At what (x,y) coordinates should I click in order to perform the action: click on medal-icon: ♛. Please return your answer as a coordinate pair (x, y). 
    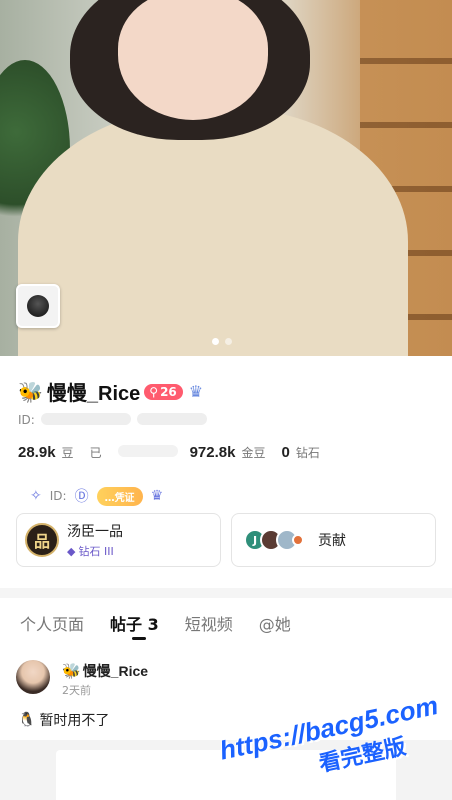
    Looking at the image, I should click on (196, 391).